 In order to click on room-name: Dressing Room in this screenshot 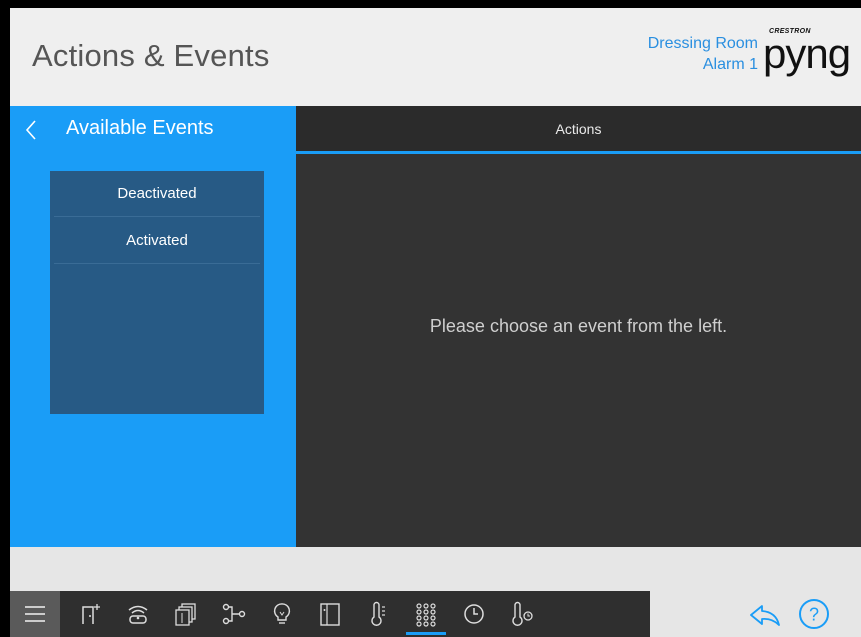, I will do `click(702, 43)`.